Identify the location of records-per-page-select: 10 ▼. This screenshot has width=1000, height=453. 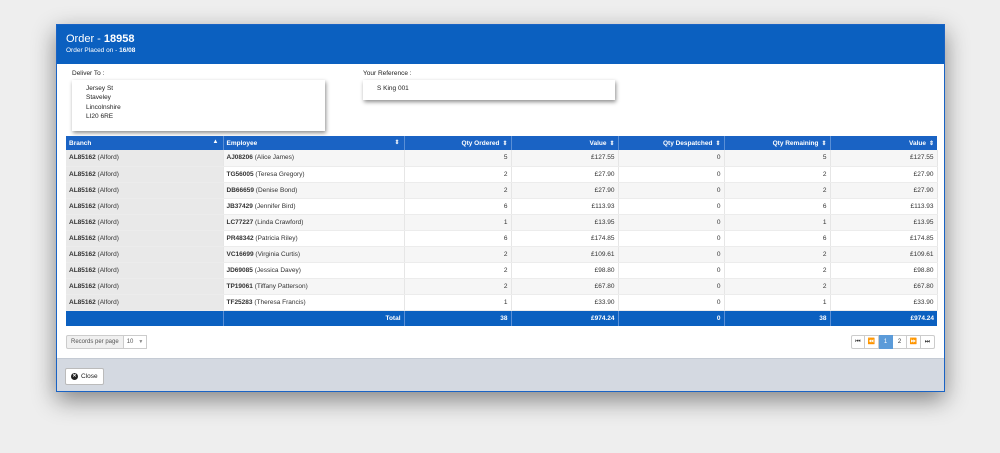
(135, 342).